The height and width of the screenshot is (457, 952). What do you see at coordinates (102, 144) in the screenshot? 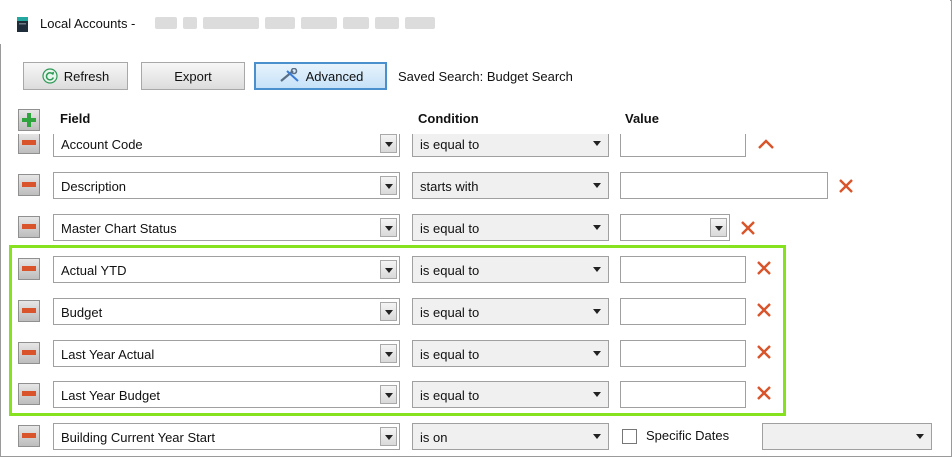
I see `field-value: Account Code` at bounding box center [102, 144].